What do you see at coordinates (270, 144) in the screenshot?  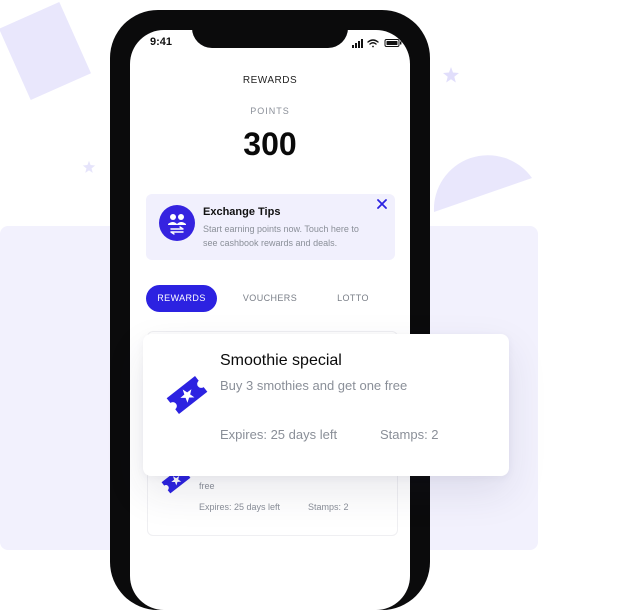 I see `points-value: 300` at bounding box center [270, 144].